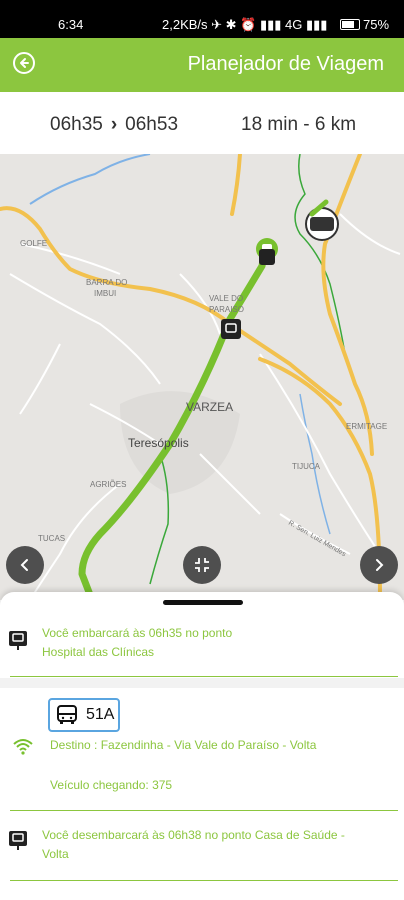 The height and width of the screenshot is (900, 404). What do you see at coordinates (33, 243) in the screenshot?
I see `map-label-golfe: GOLFE` at bounding box center [33, 243].